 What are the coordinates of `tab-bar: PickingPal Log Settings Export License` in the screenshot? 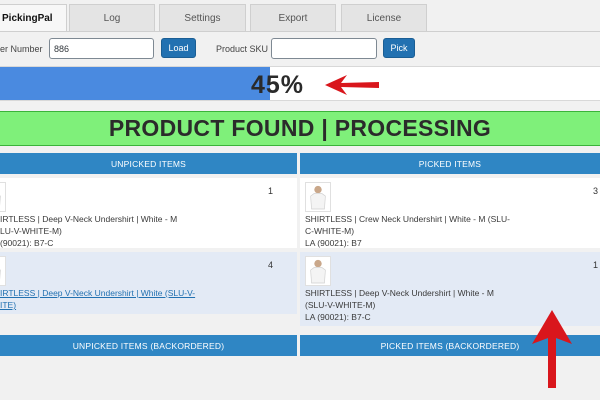 It's located at (300, 18).